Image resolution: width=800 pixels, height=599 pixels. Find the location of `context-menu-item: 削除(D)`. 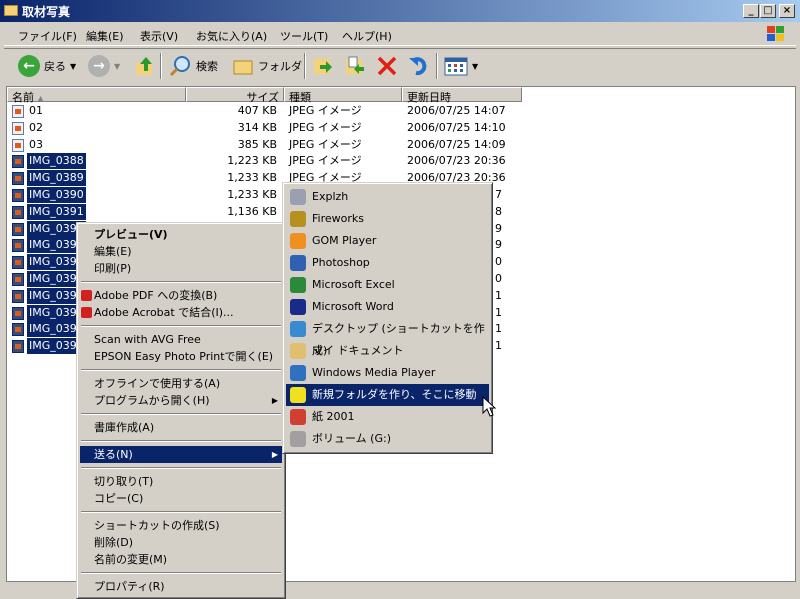

context-menu-item: 削除(D) is located at coordinates (181, 542).